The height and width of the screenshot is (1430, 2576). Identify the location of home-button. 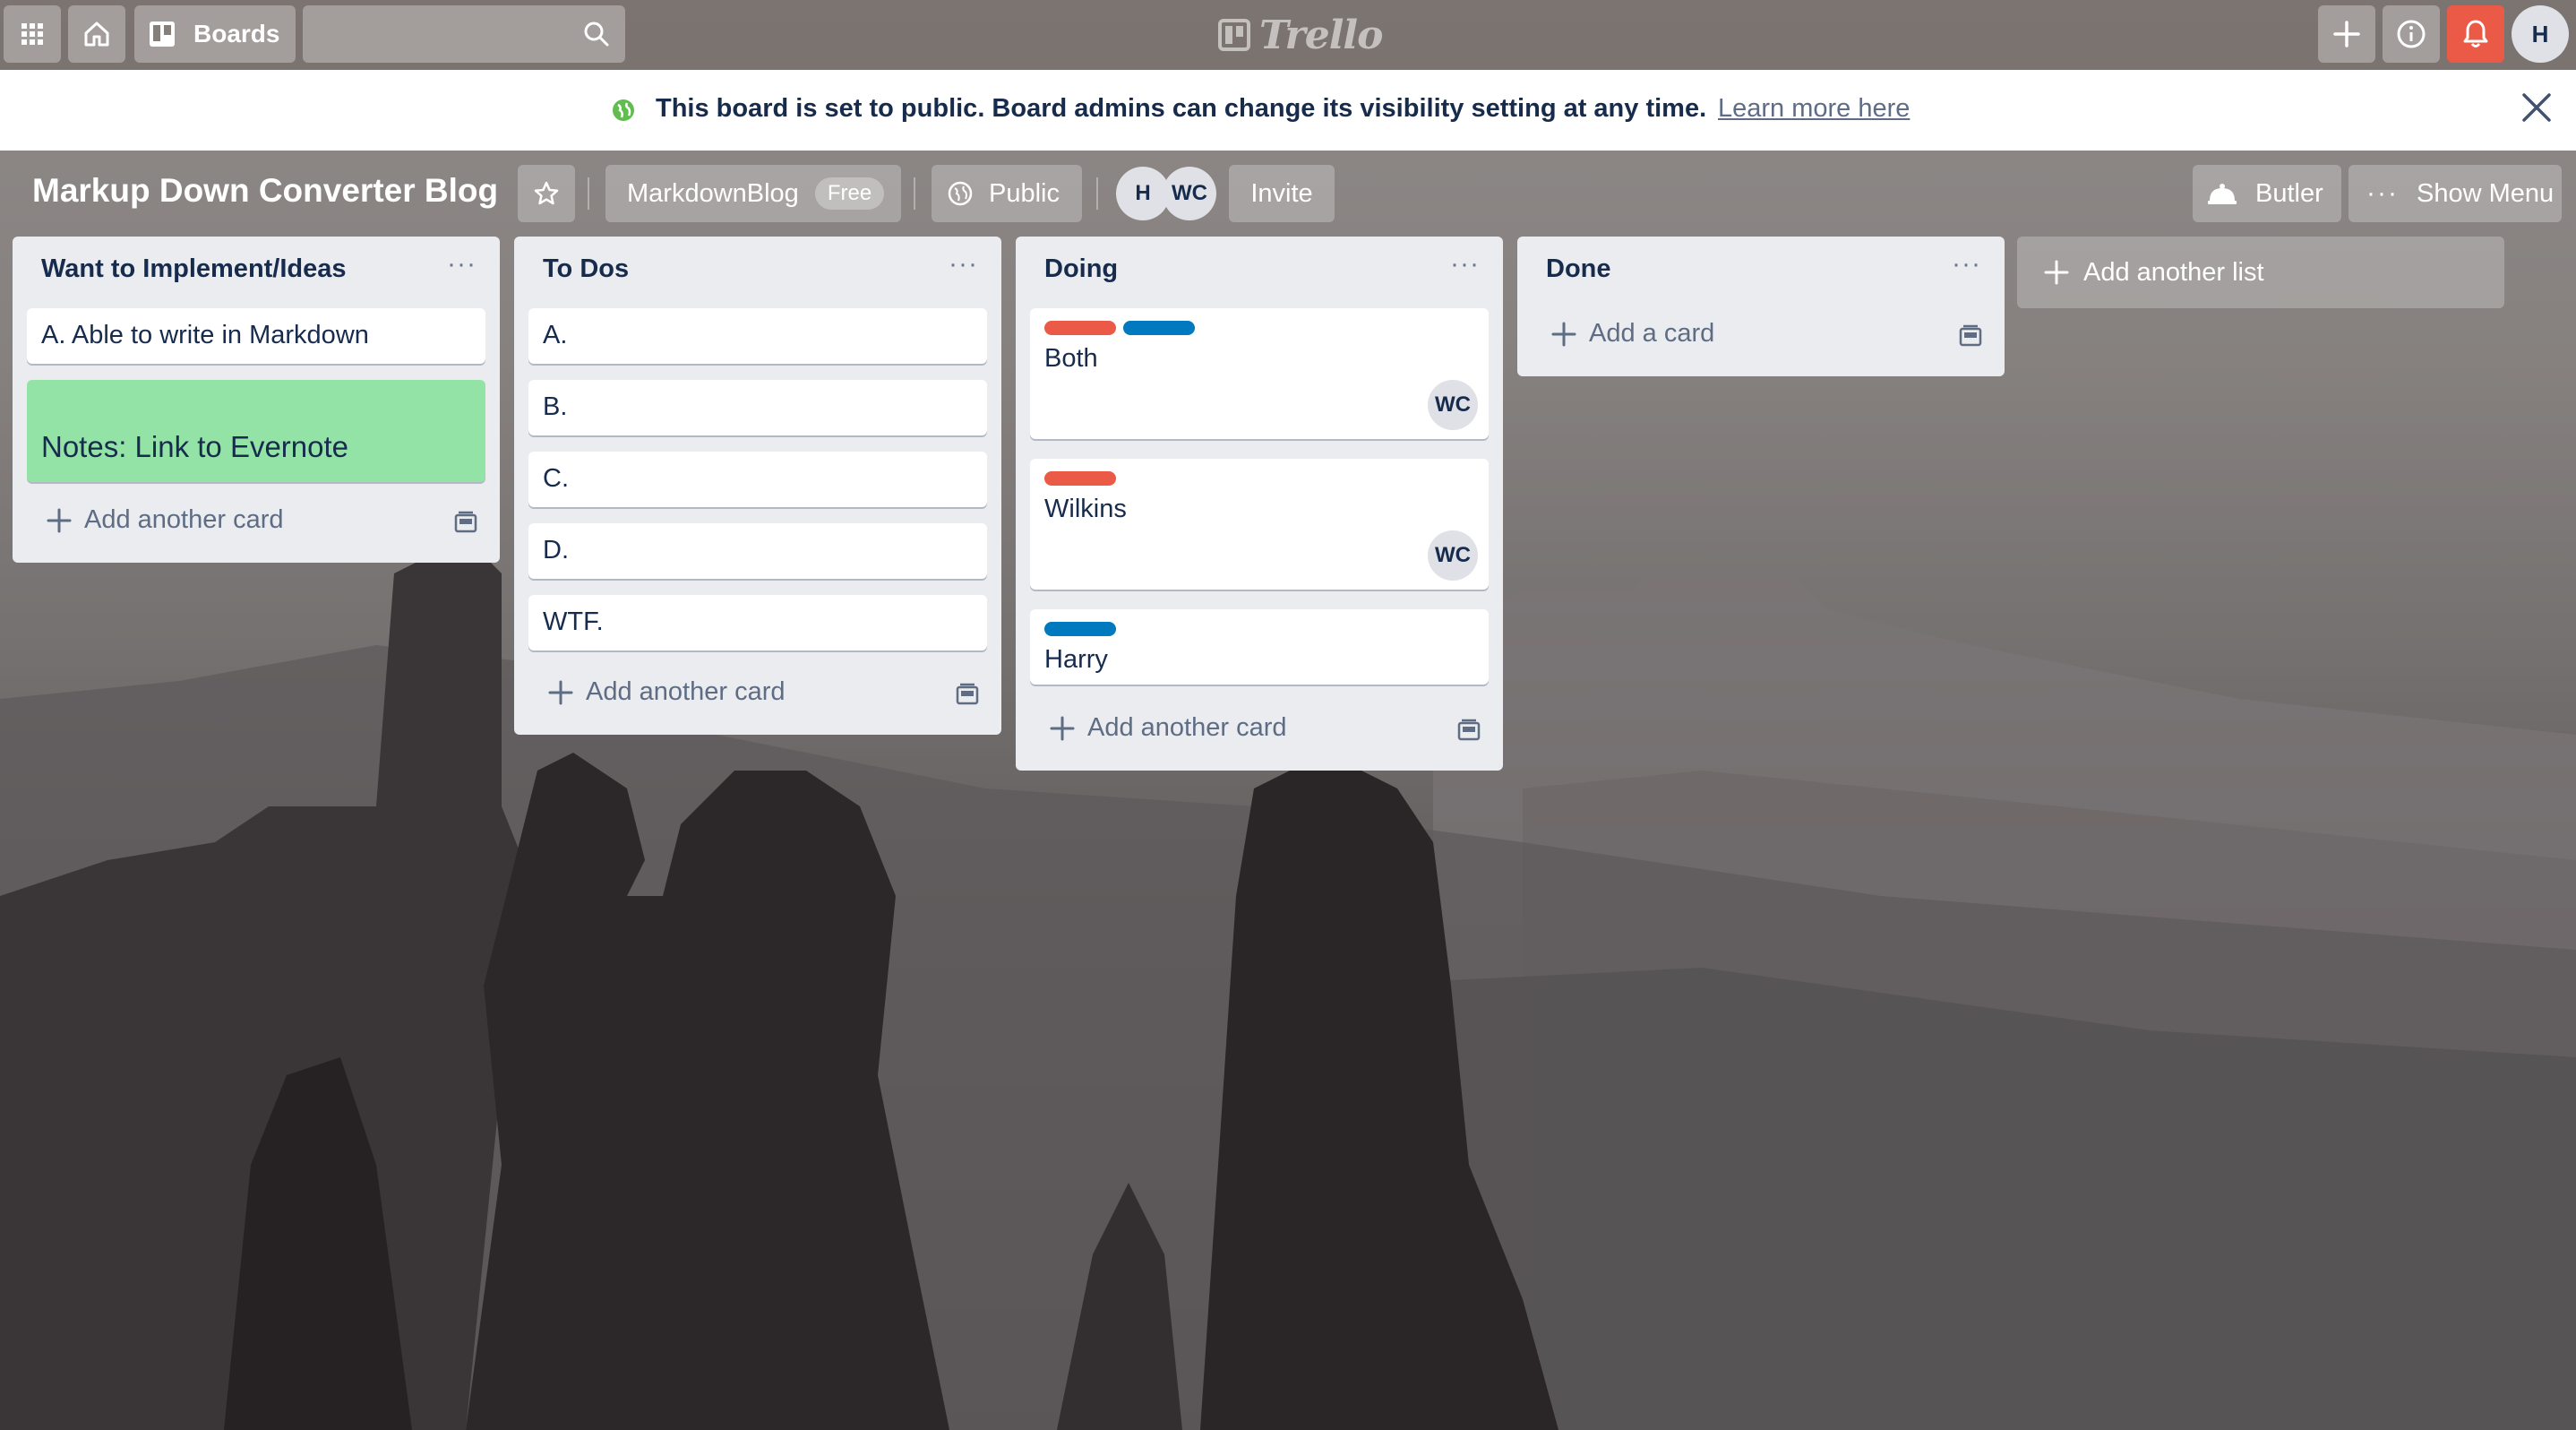
(96, 34).